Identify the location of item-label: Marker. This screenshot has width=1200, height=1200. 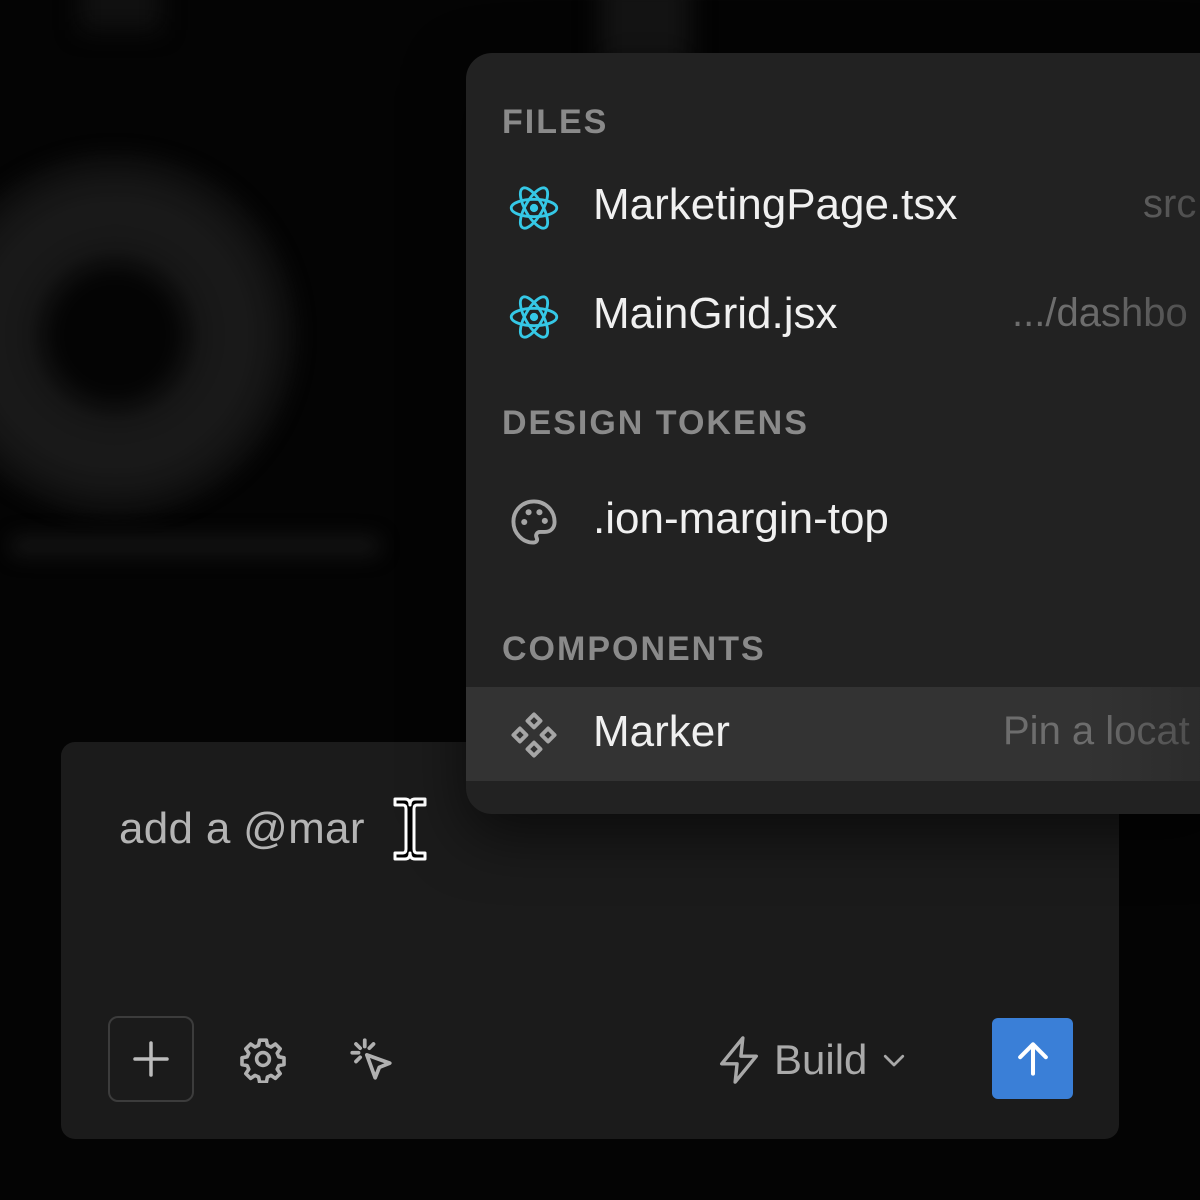
(661, 731).